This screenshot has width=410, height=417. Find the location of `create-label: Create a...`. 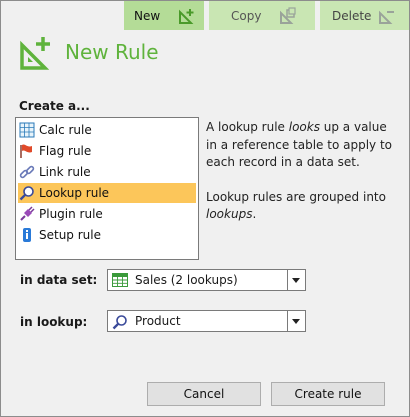

create-label: Create a... is located at coordinates (54, 106).